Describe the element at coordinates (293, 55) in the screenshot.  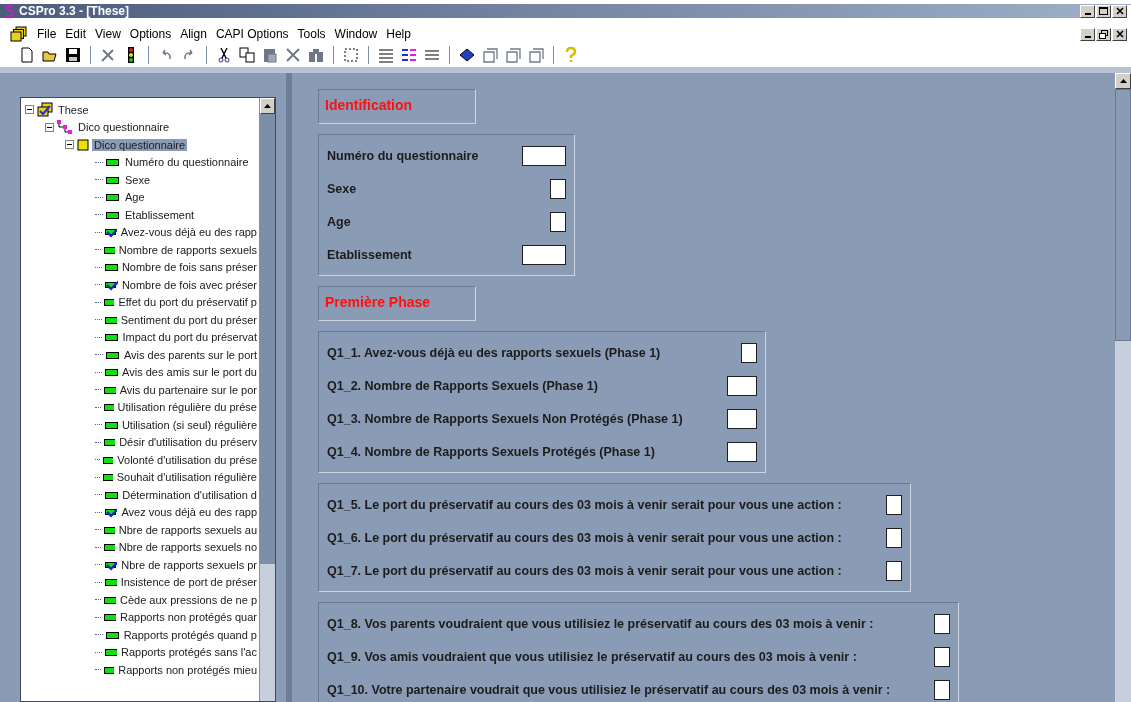
I see `delete-icon` at that location.